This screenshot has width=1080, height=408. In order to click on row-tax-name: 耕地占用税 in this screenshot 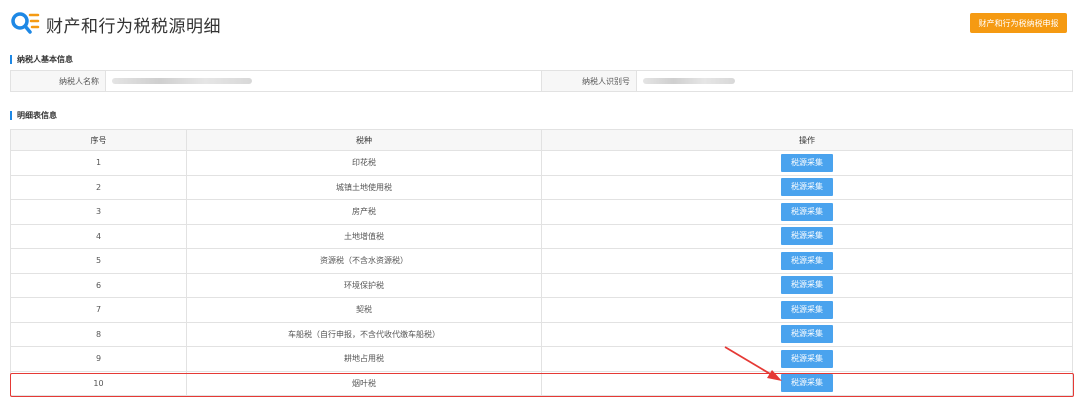, I will do `click(364, 359)`.